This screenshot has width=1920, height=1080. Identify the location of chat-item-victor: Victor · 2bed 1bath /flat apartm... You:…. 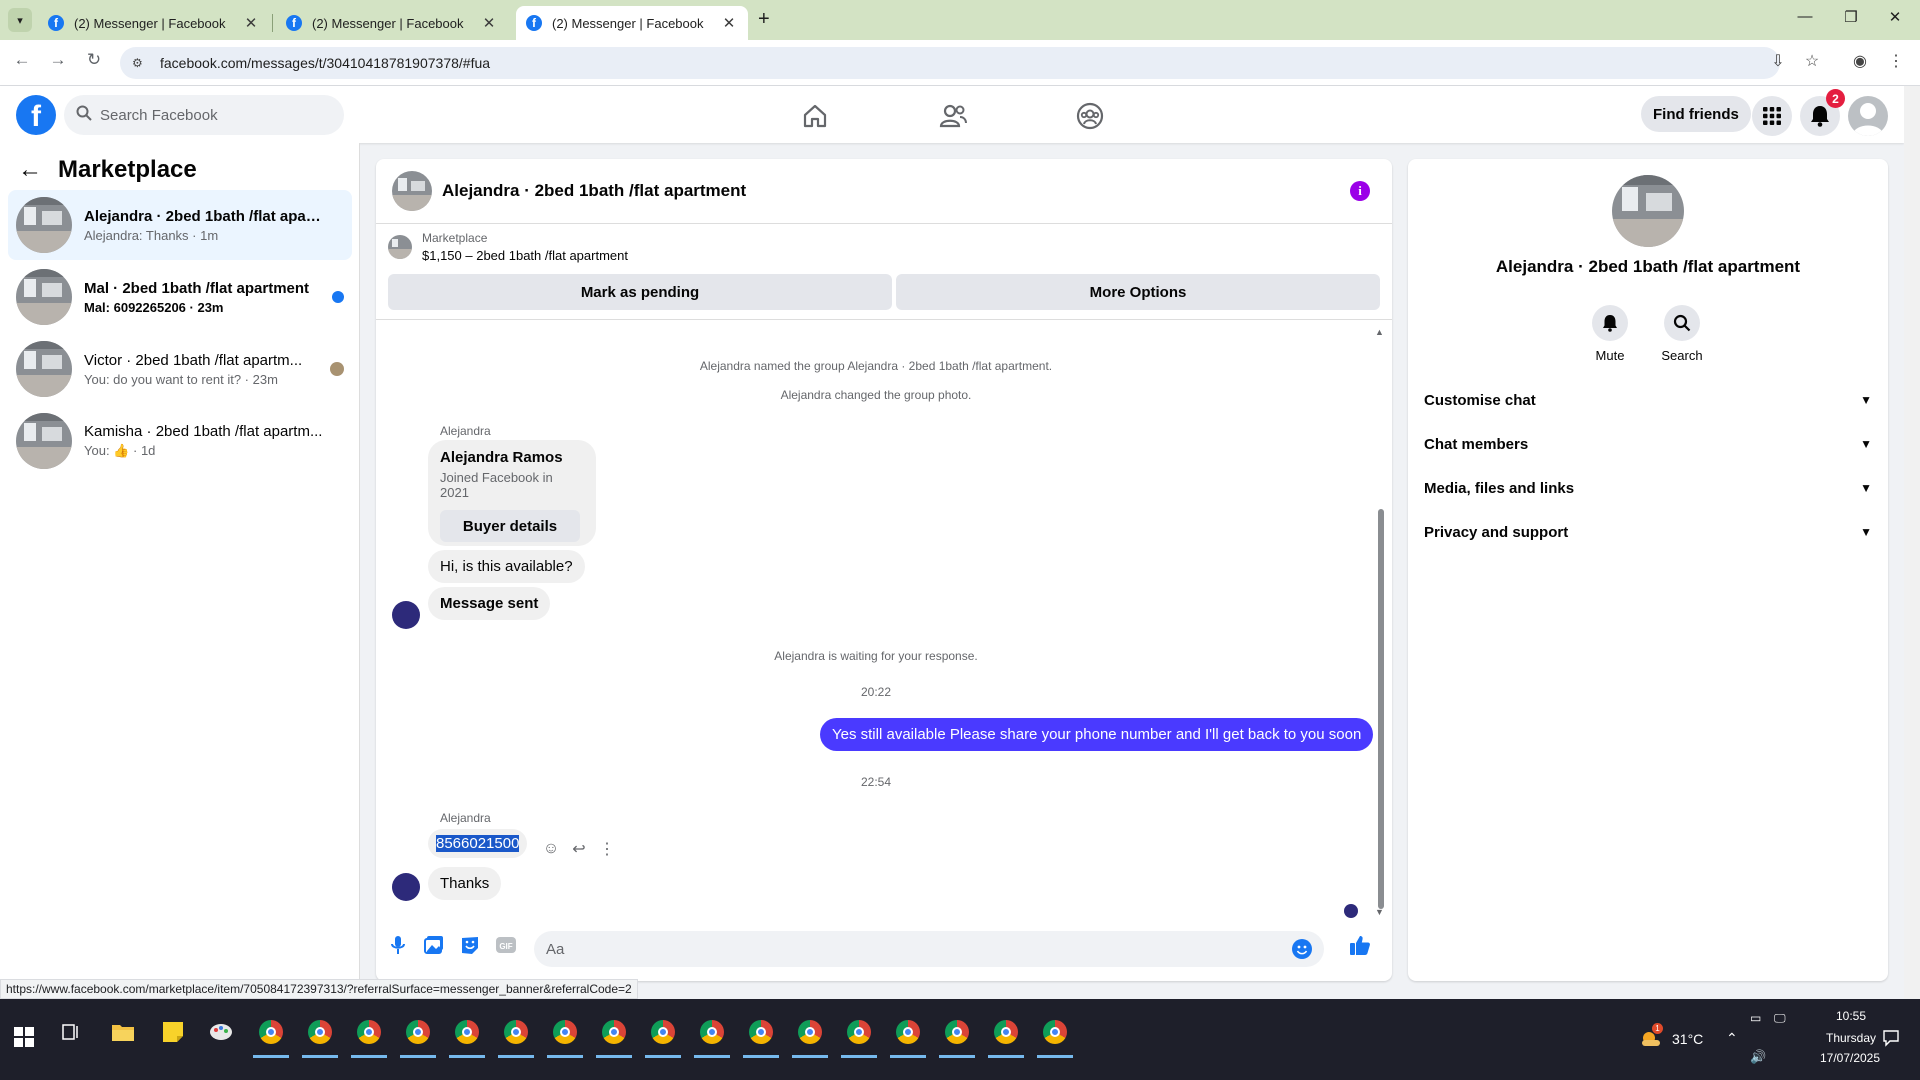
(180, 369).